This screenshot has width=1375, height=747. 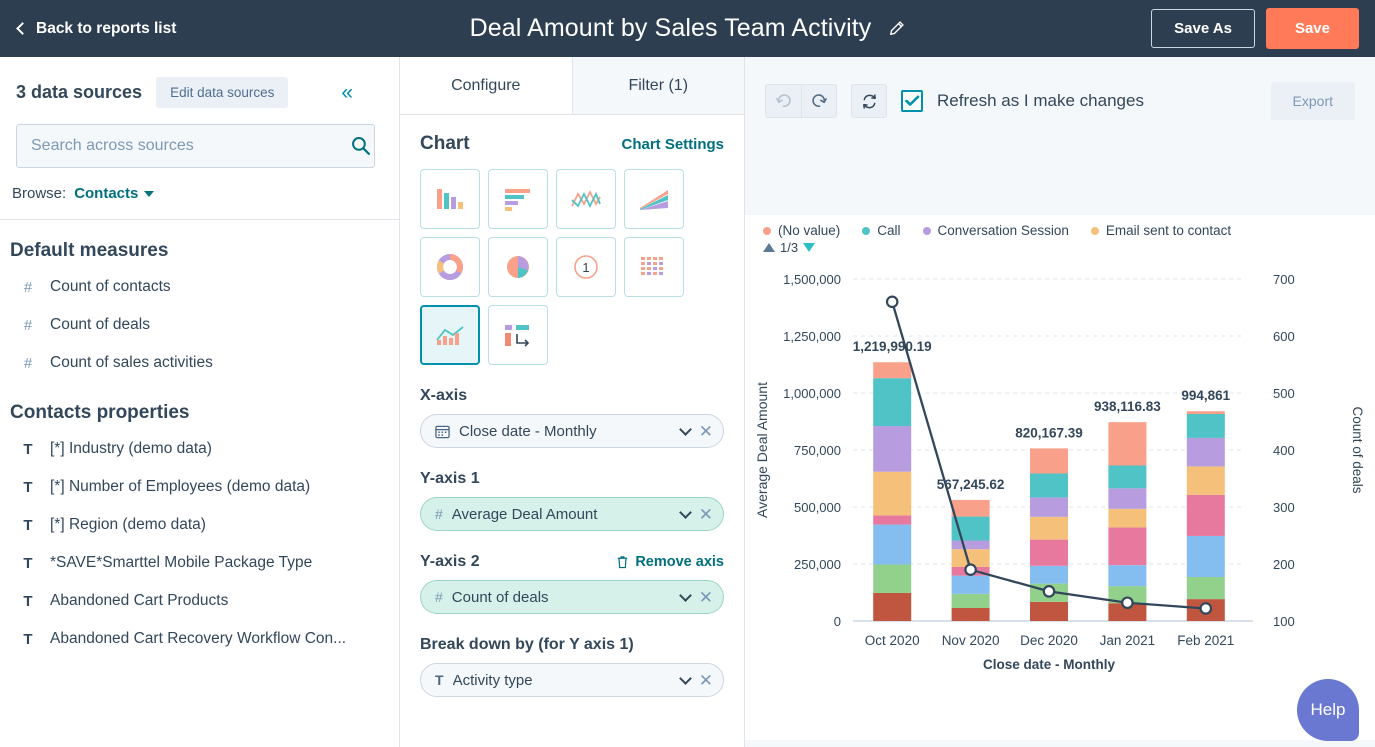 What do you see at coordinates (1160, 230) in the screenshot?
I see `legend-item-email-sent-to-contact: Email sent to contact` at bounding box center [1160, 230].